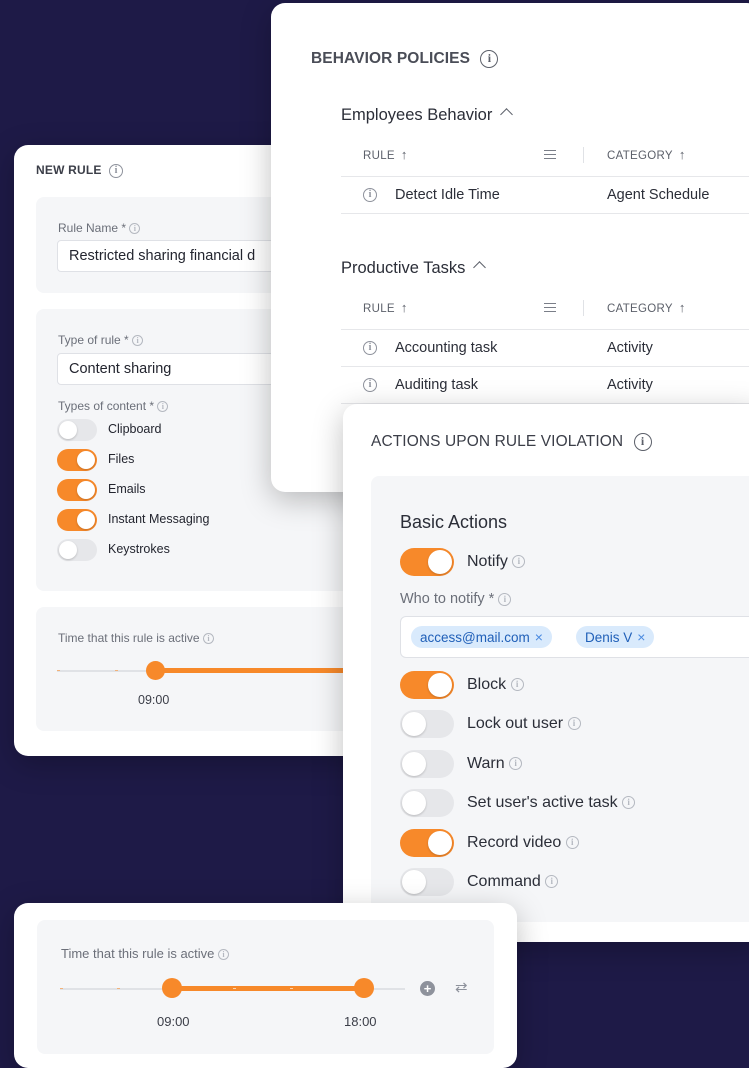 The image size is (749, 1068). I want to click on employees-table-header: RULE ↑ CATEGORY ↑, so click(545, 155).